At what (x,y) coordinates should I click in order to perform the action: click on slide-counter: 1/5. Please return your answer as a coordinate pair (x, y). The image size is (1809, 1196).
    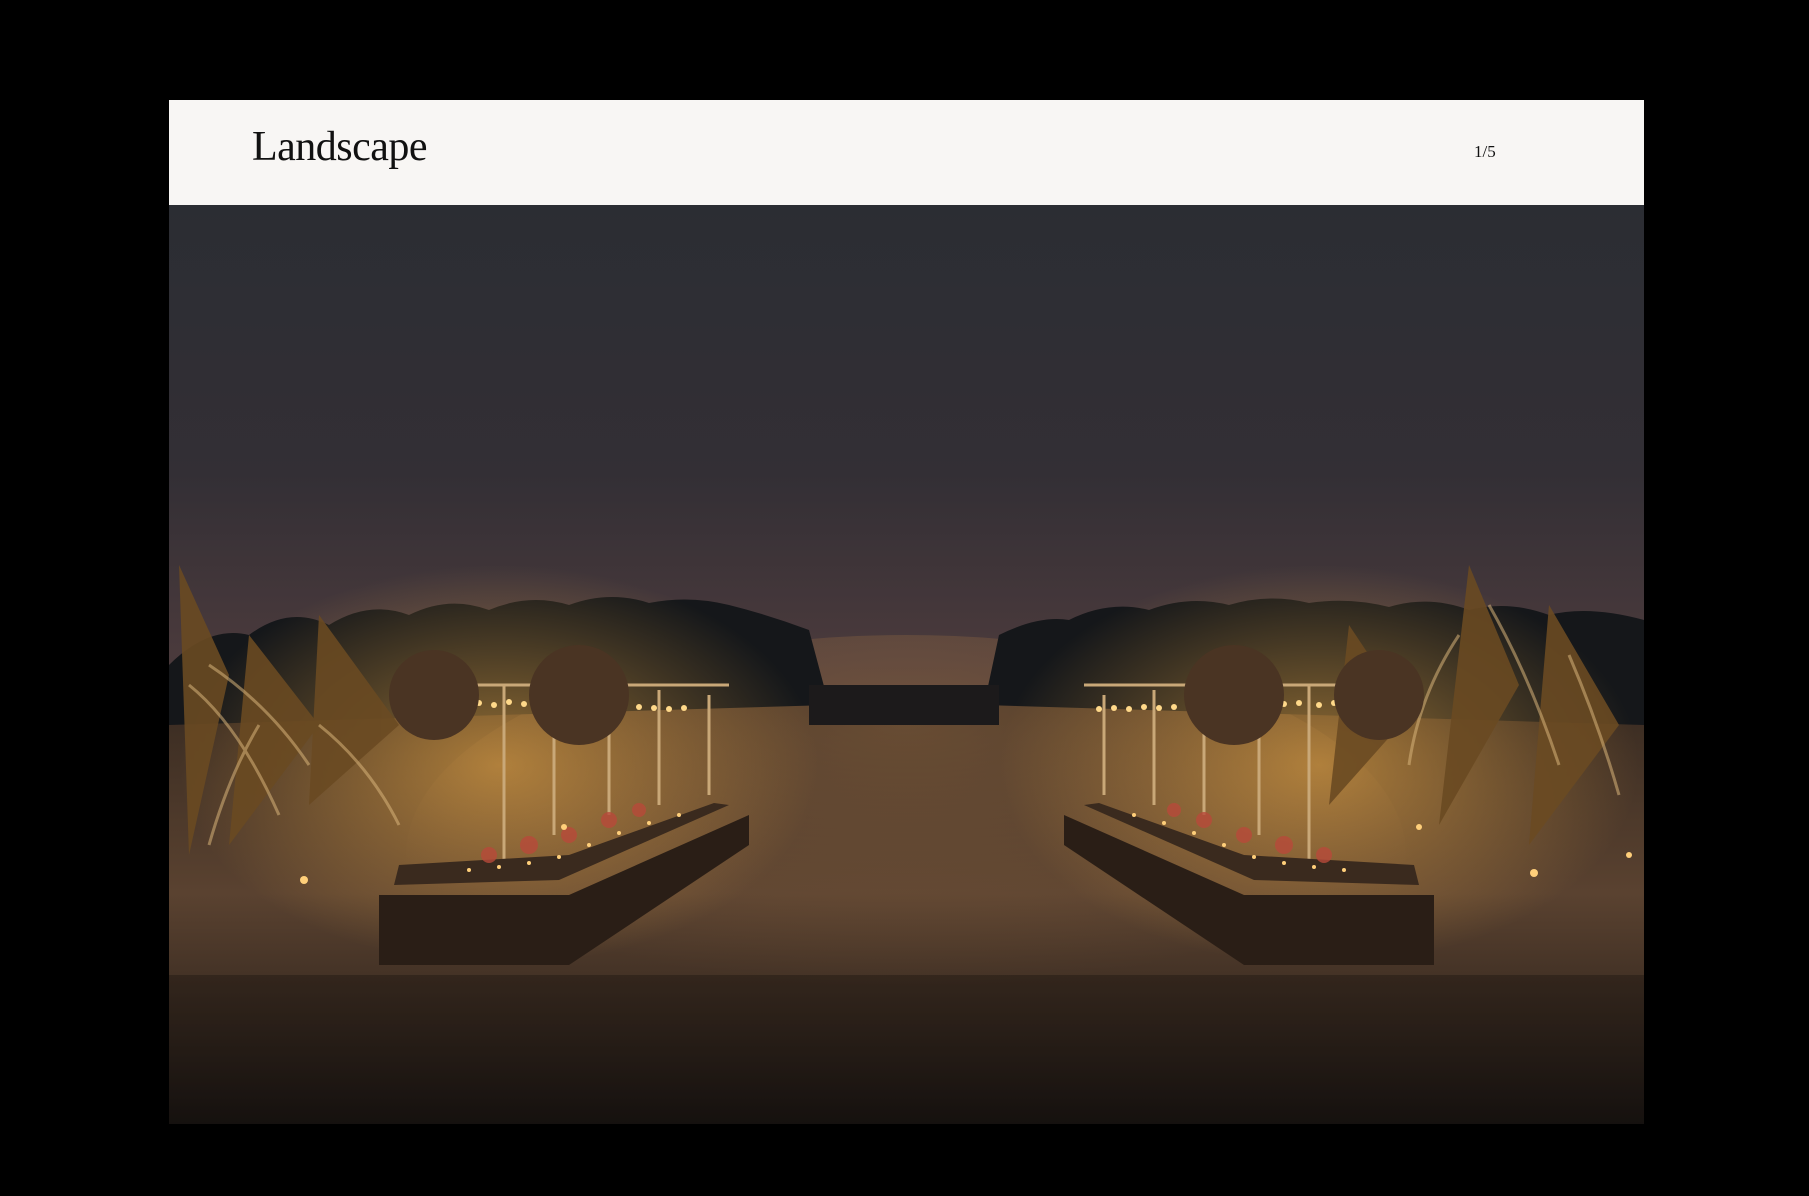
    Looking at the image, I should click on (1485, 151).